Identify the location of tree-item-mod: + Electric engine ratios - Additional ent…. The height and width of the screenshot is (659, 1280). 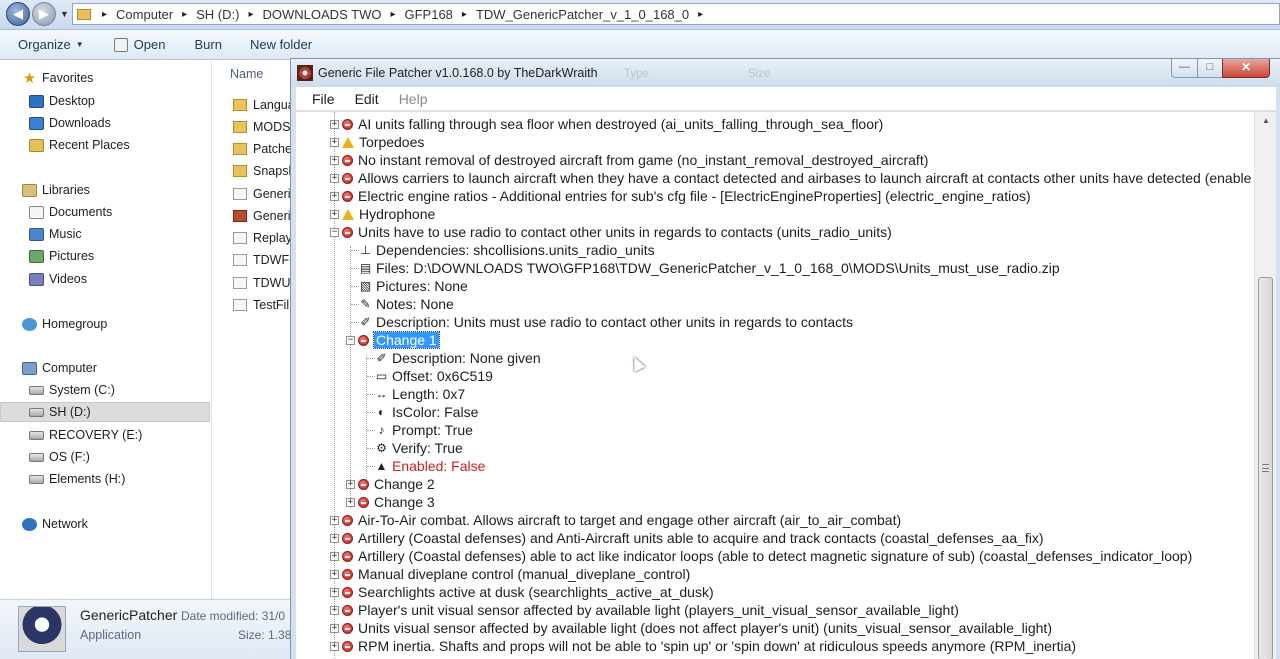
(680, 196).